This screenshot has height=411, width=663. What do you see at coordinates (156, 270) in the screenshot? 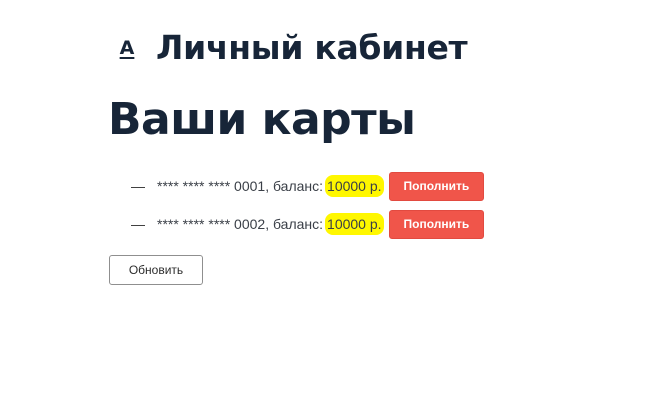
I see `refresh-button: Обновить` at bounding box center [156, 270].